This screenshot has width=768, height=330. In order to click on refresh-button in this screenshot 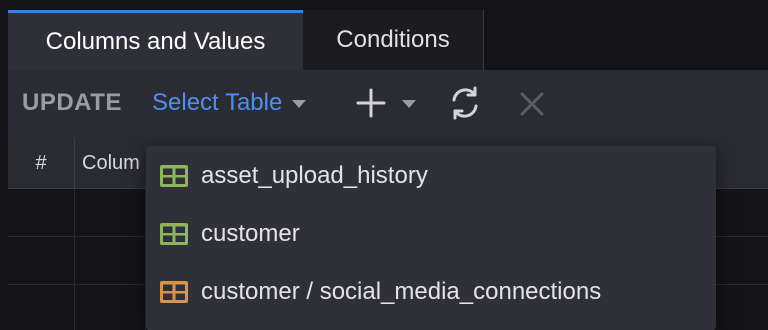, I will do `click(465, 105)`.